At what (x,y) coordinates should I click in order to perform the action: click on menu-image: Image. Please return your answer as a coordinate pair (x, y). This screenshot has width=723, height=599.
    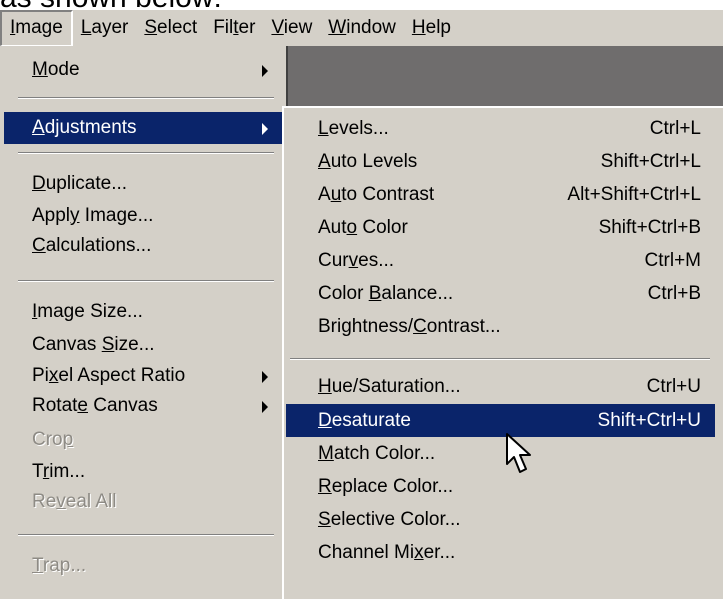
    Looking at the image, I should click on (36, 28).